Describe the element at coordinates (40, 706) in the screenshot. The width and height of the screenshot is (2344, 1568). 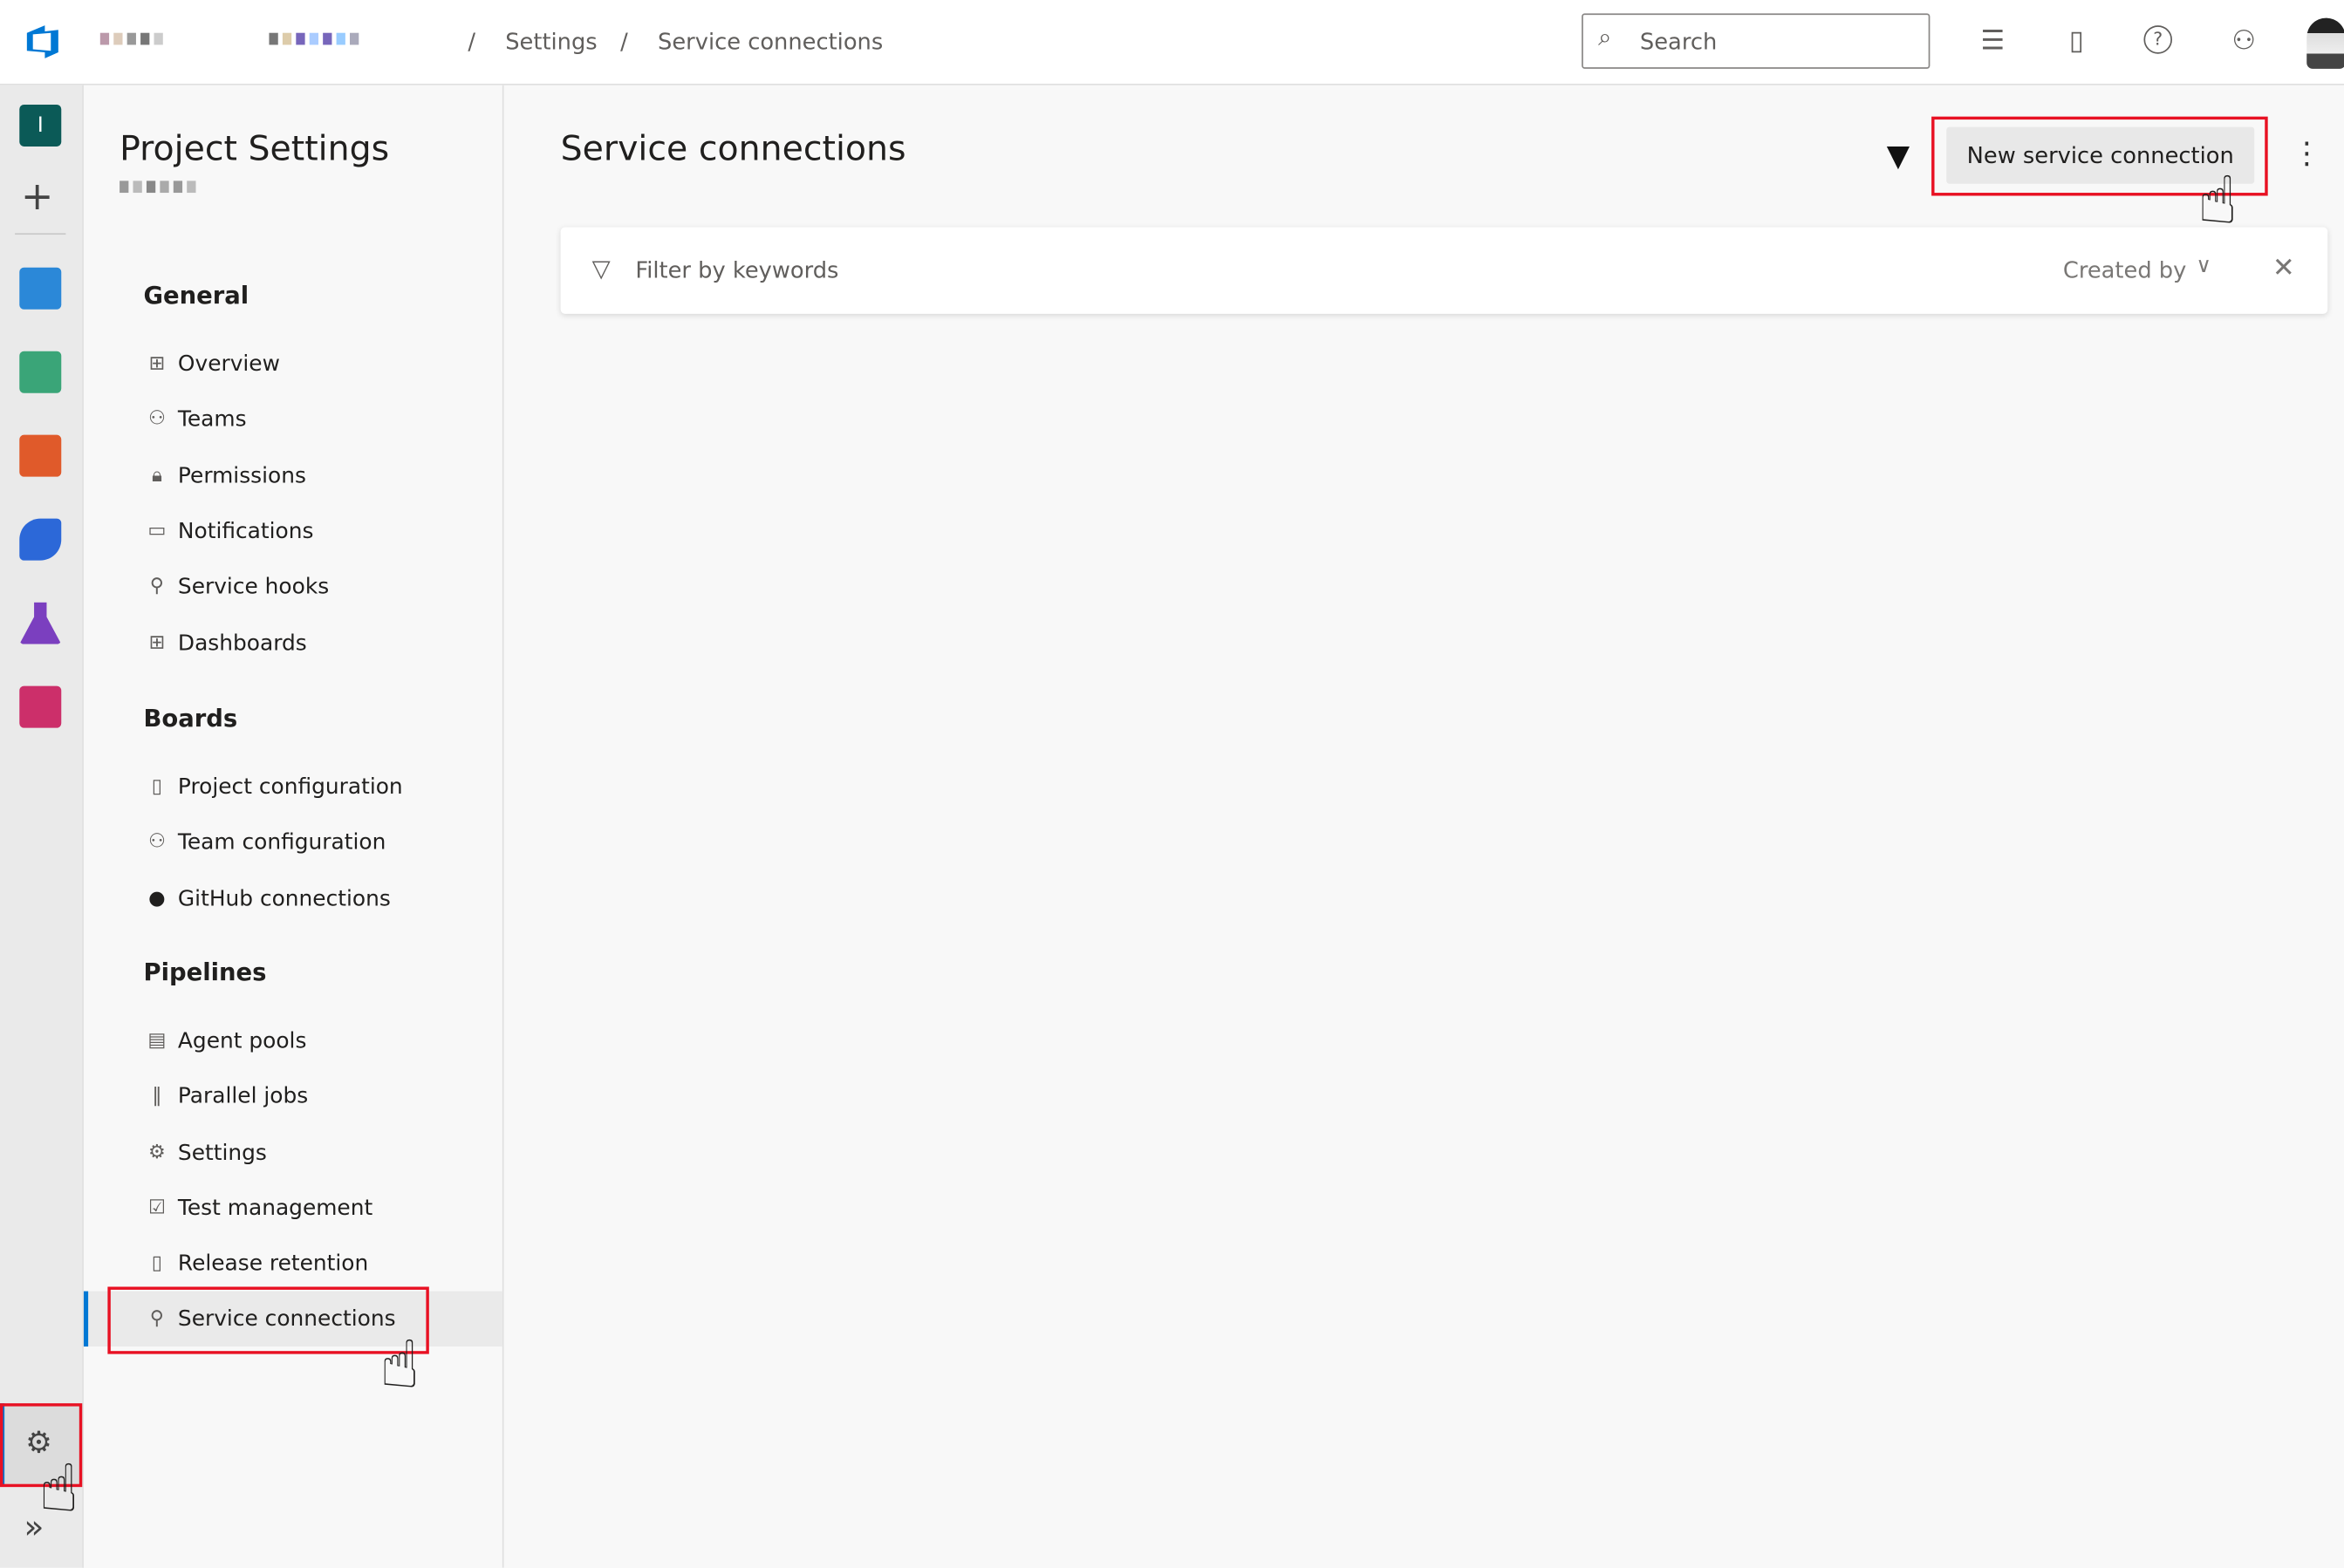
I see `artifacts-icon` at that location.